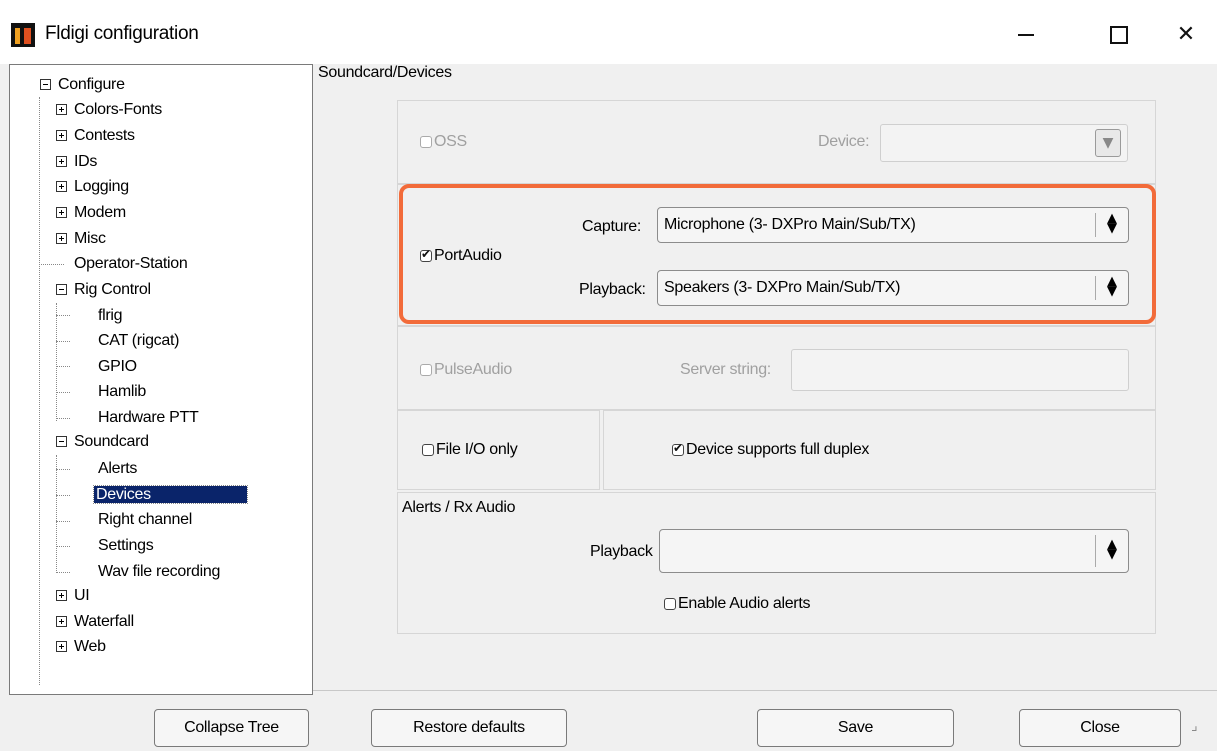  I want to click on duplex-group: Device supports full duplex, so click(879, 450).